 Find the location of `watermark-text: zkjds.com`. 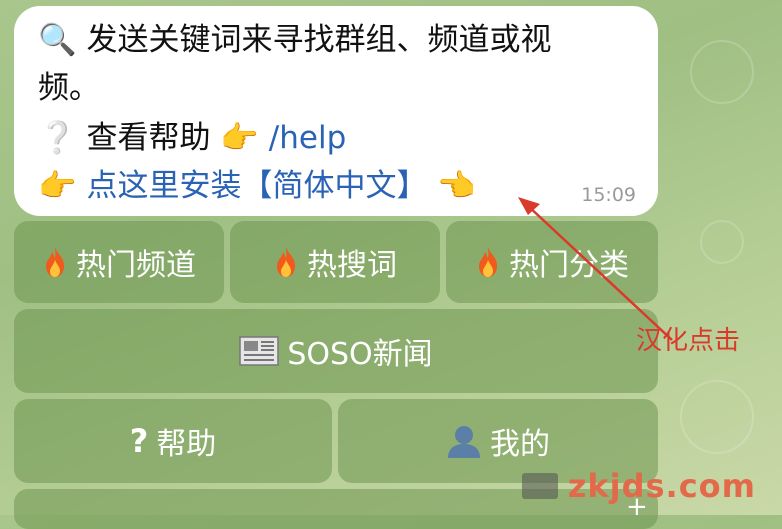

watermark-text: zkjds.com is located at coordinates (661, 486).